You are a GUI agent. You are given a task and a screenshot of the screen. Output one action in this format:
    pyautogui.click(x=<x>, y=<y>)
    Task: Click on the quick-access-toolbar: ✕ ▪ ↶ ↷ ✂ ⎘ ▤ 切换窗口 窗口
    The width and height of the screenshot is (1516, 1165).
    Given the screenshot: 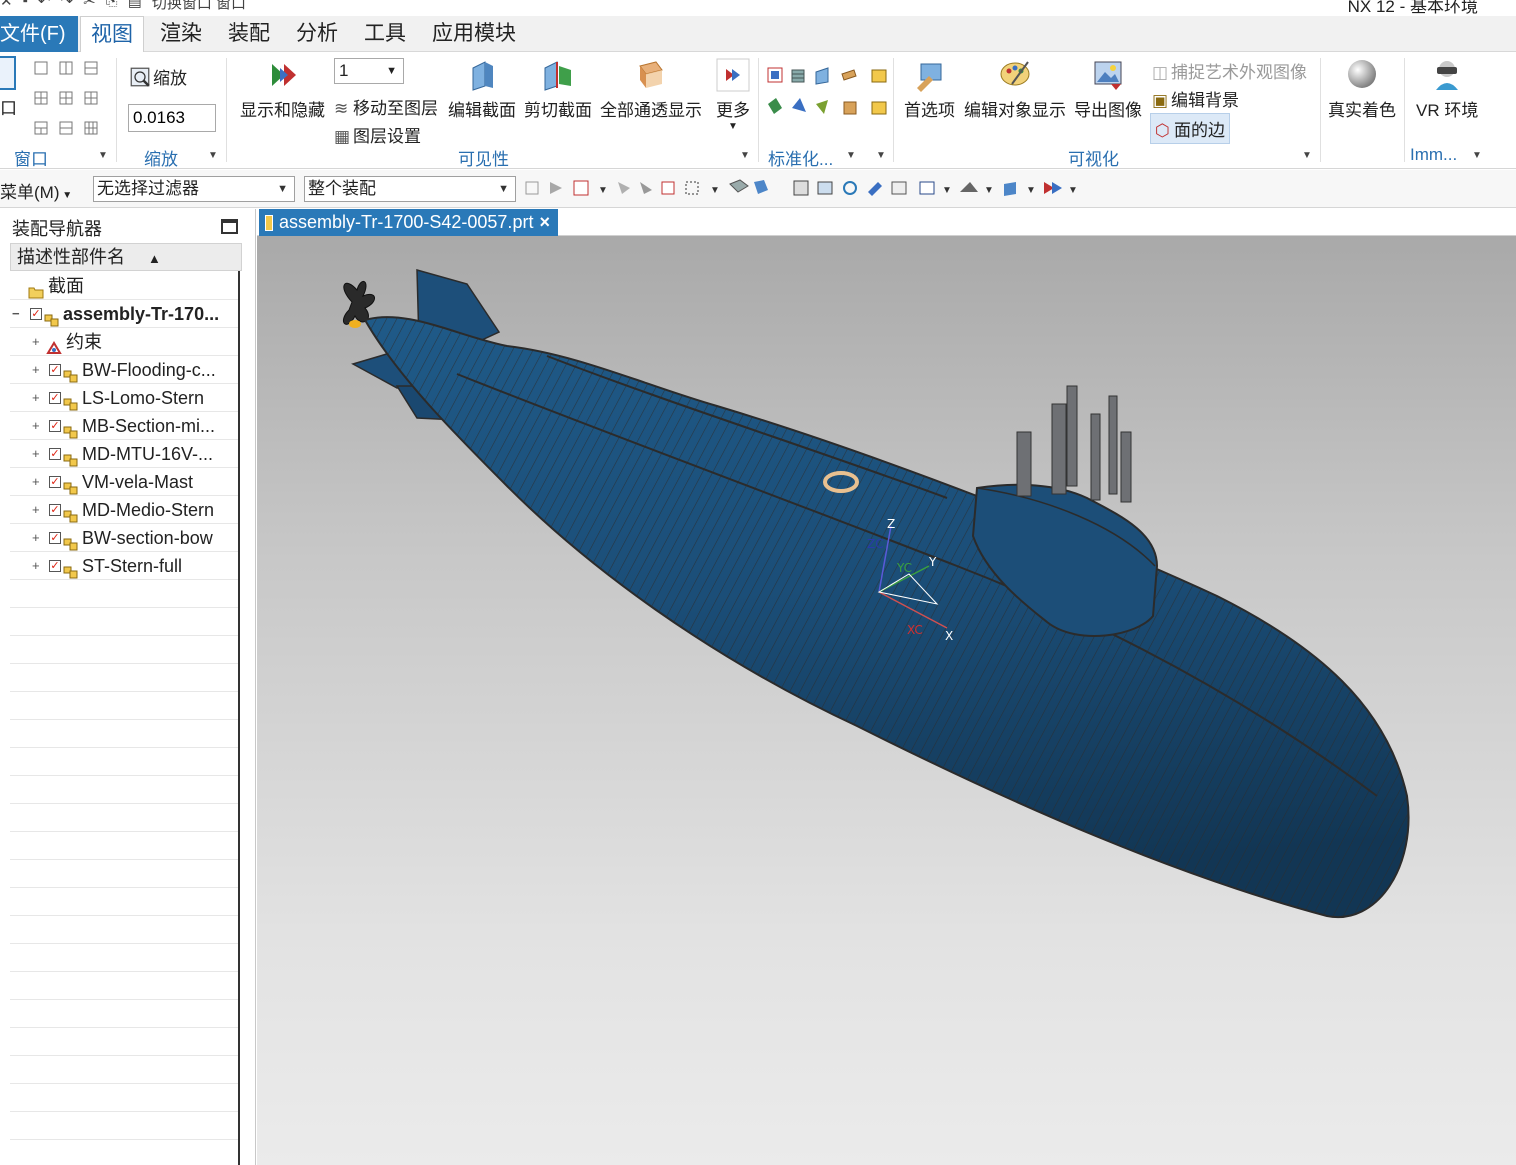 What is the action you would take?
    pyautogui.click(x=123, y=6)
    